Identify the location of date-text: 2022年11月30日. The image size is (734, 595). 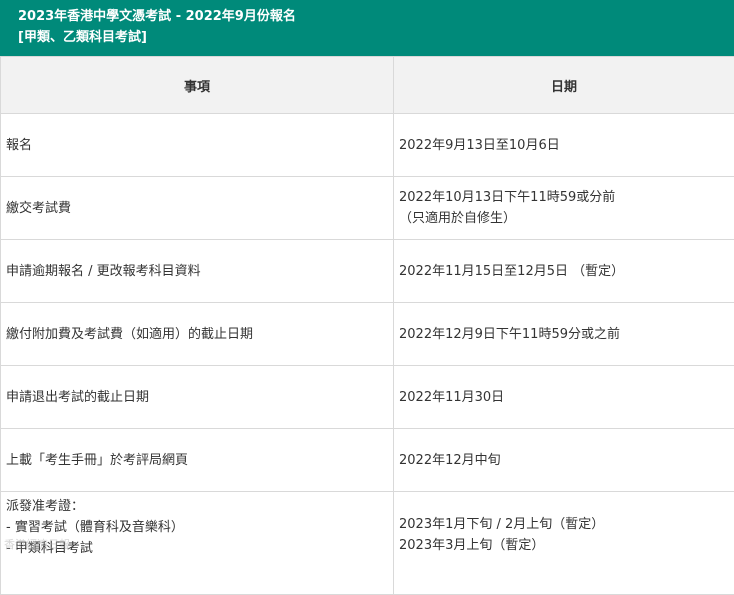
(566, 397).